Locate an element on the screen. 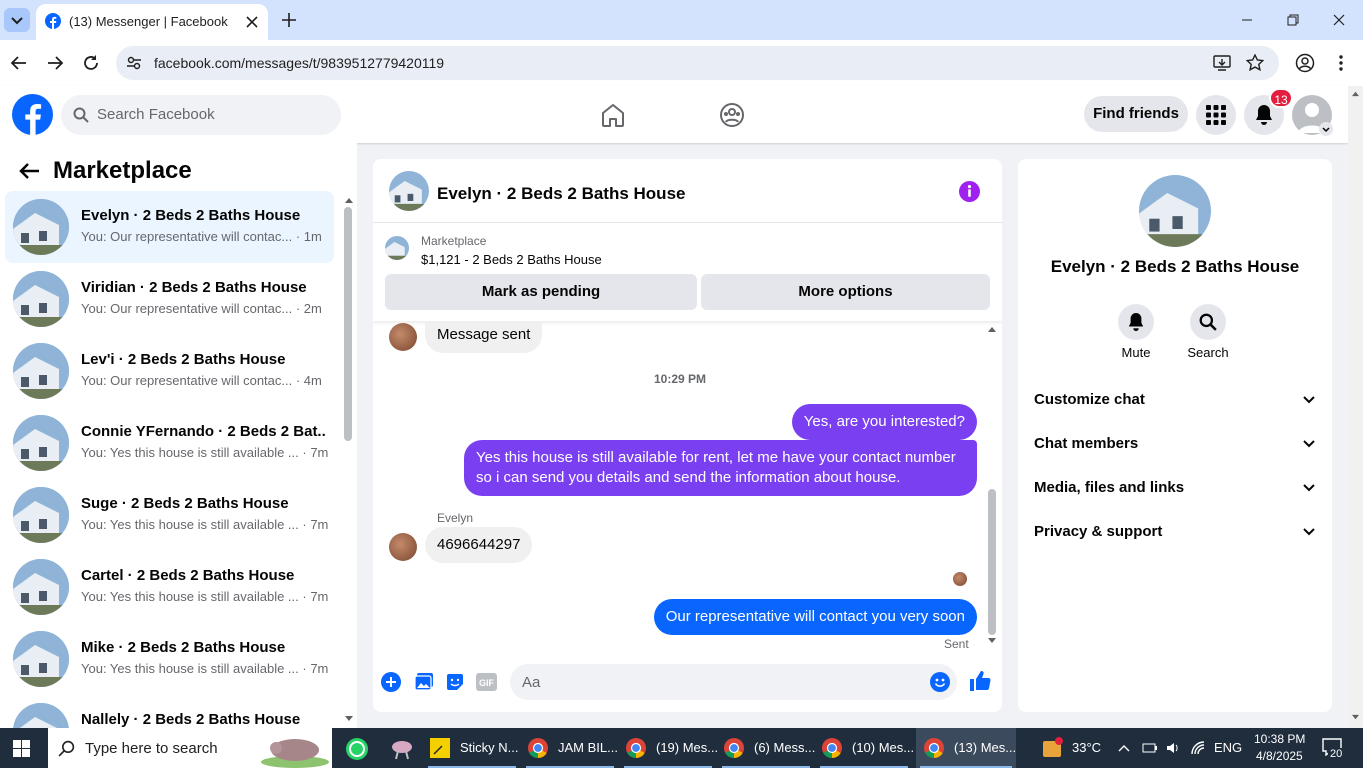 This screenshot has width=1363, height=768. battery-icon is located at coordinates (1150, 748).